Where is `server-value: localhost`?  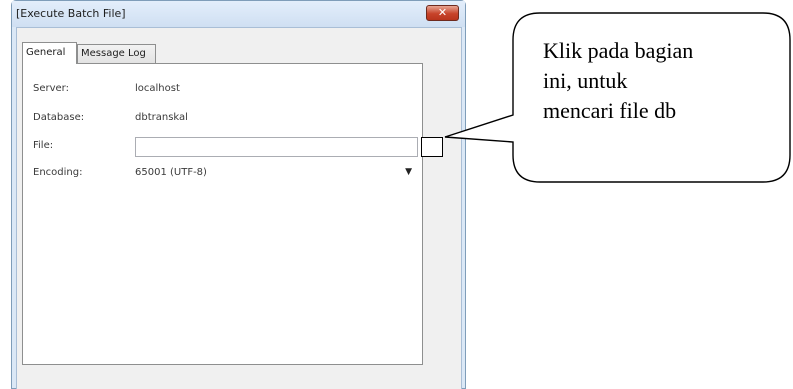 server-value: localhost is located at coordinates (157, 88).